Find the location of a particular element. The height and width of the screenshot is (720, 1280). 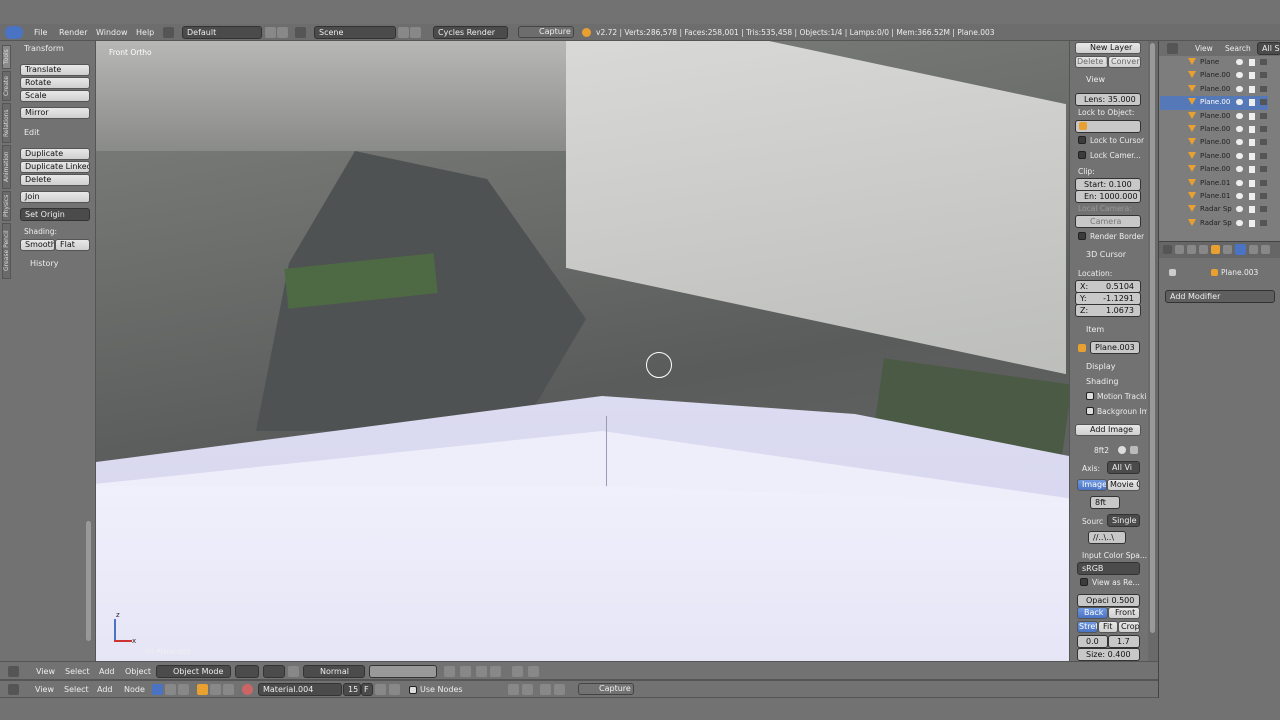

image-name-field: 8ft is located at coordinates (1105, 502).